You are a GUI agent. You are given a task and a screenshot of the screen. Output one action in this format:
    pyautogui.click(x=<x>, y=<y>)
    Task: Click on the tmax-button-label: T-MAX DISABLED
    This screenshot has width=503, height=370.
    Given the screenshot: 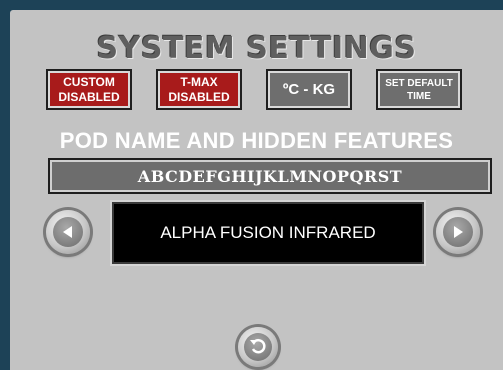 What is the action you would take?
    pyautogui.click(x=199, y=89)
    